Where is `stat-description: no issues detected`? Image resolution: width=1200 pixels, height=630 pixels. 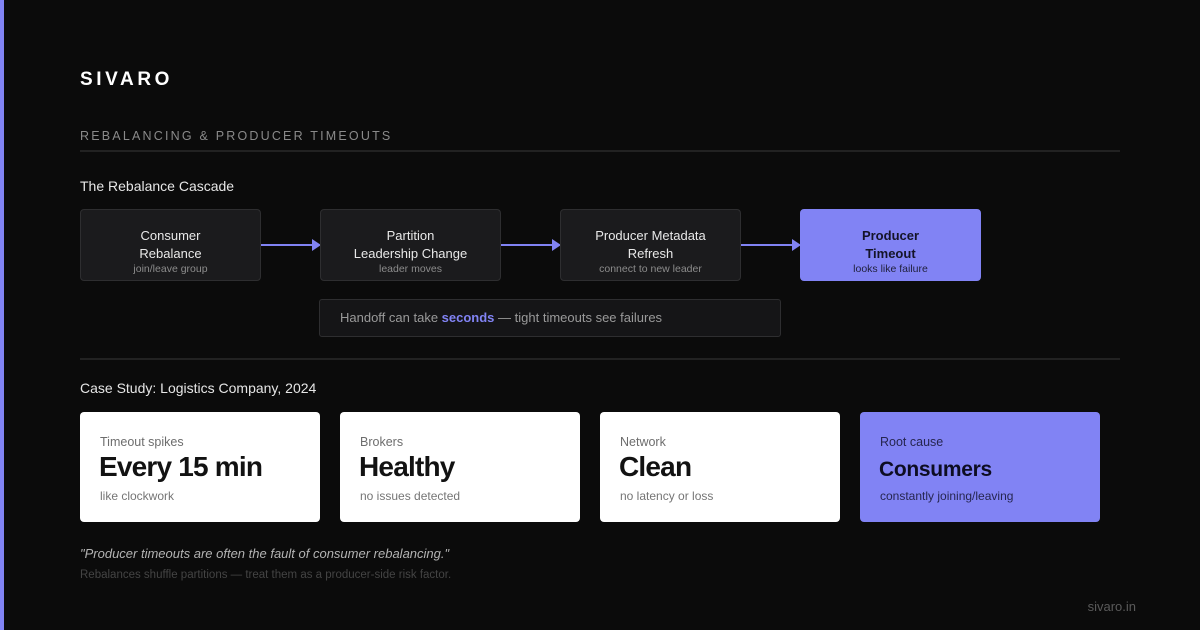 stat-description: no issues detected is located at coordinates (410, 496).